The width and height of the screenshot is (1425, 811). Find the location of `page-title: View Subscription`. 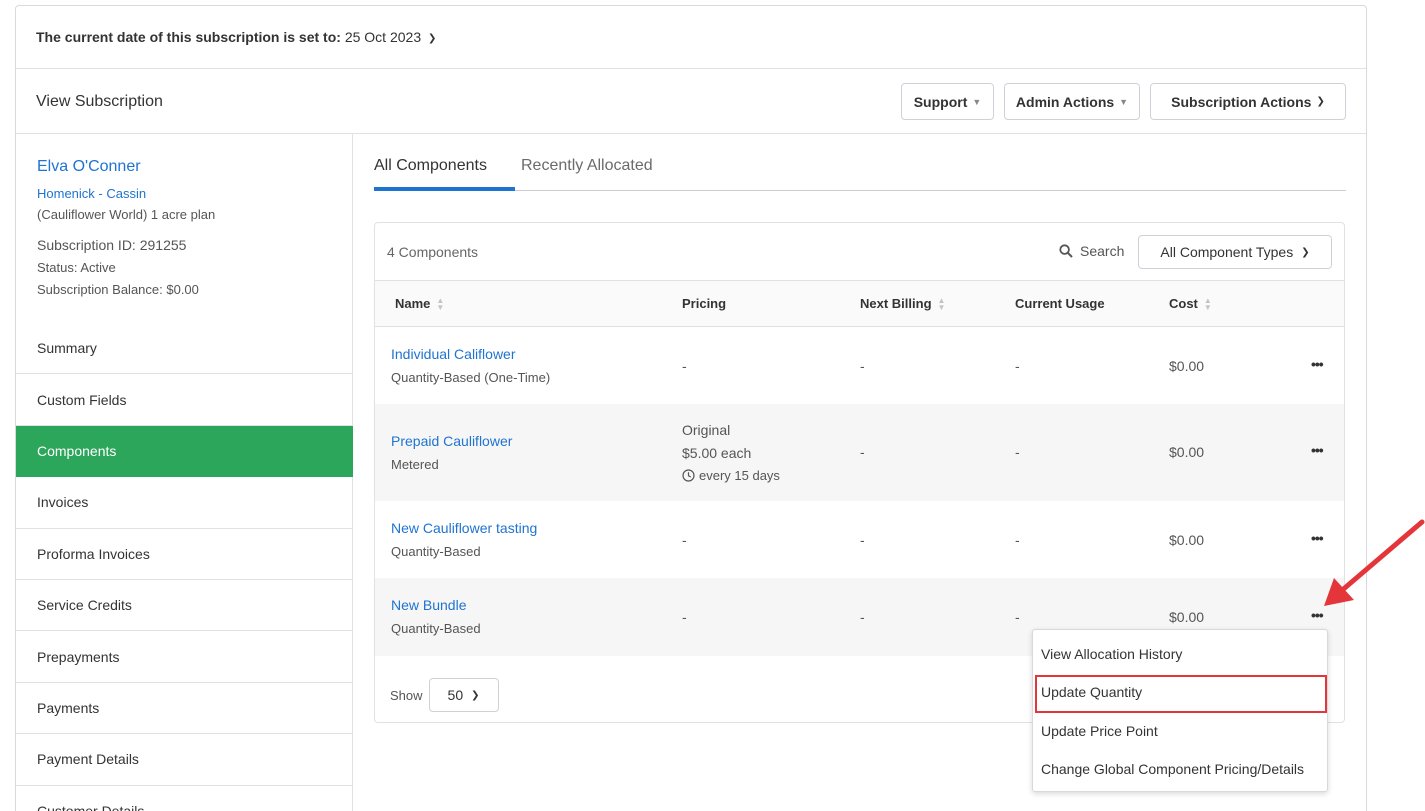

page-title: View Subscription is located at coordinates (99, 101).